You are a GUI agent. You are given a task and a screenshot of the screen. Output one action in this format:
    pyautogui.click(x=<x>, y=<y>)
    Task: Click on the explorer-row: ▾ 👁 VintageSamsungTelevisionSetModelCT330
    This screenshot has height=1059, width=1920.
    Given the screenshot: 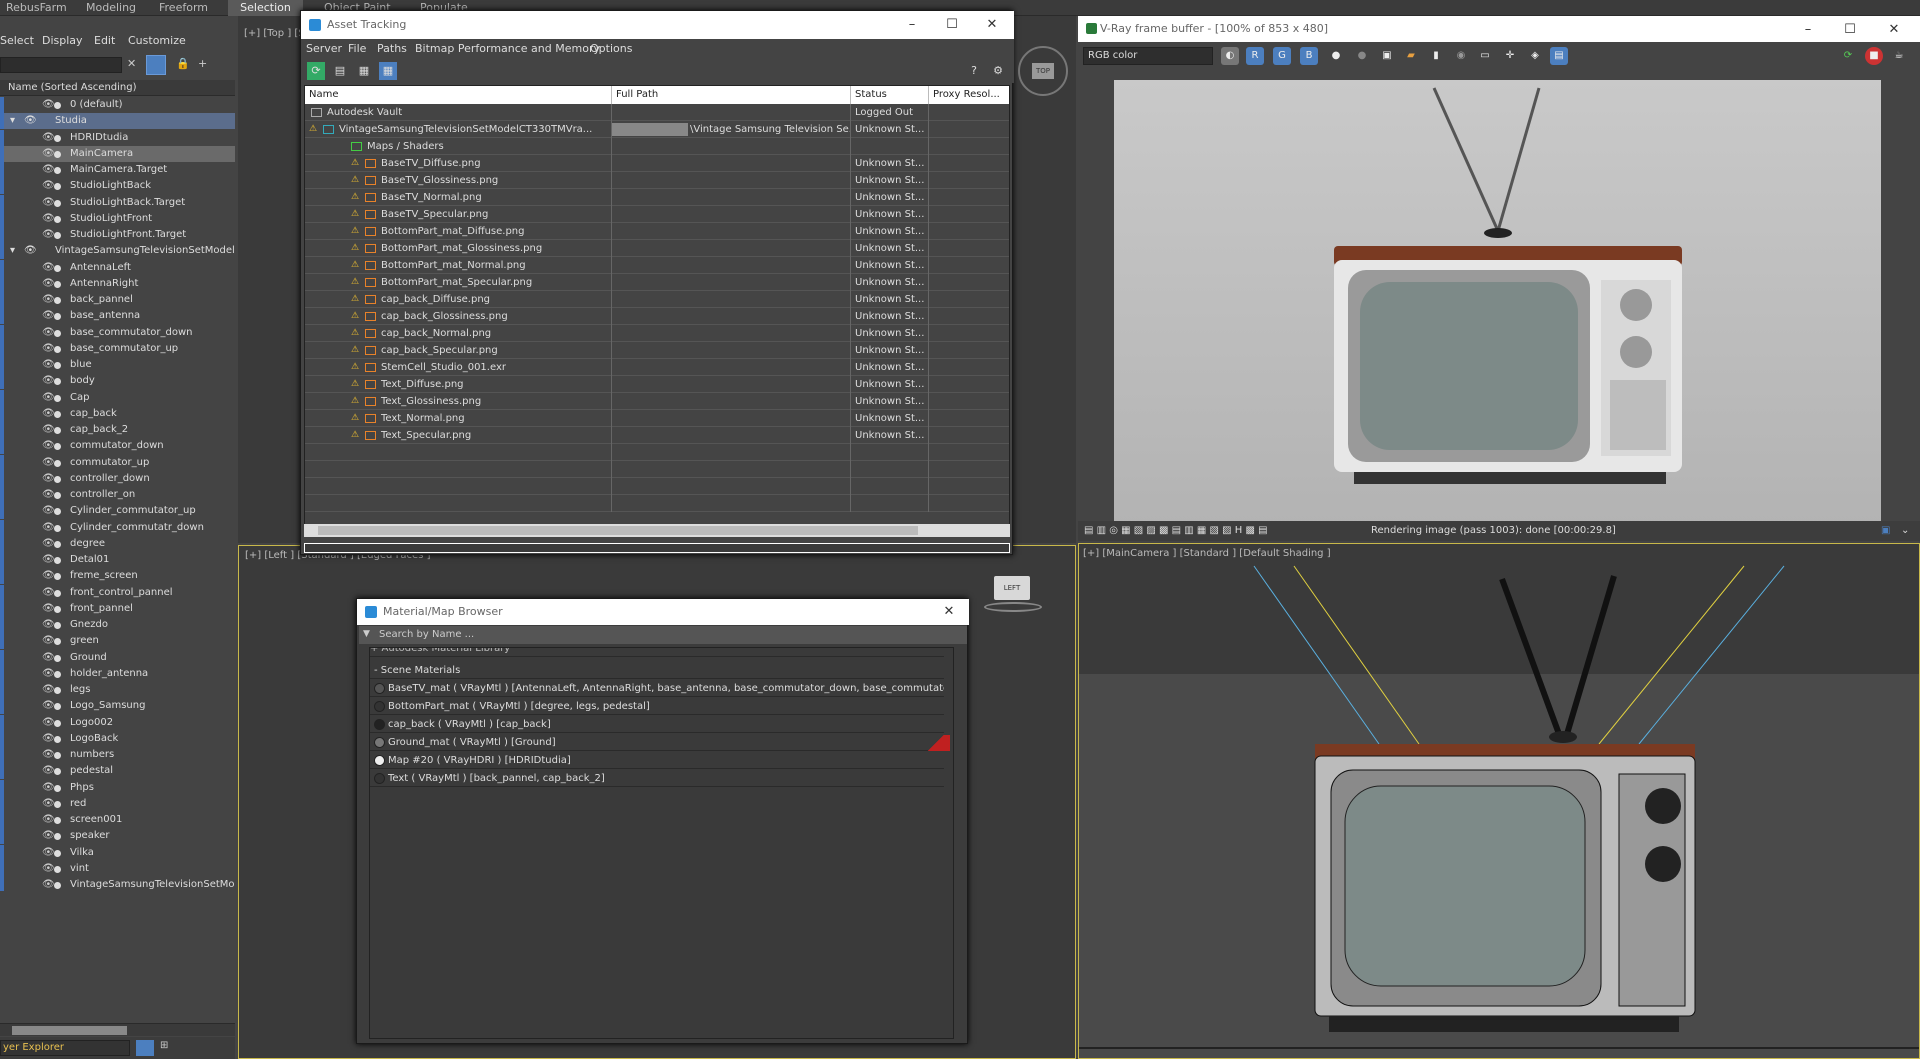 What is the action you would take?
    pyautogui.click(x=117, y=251)
    